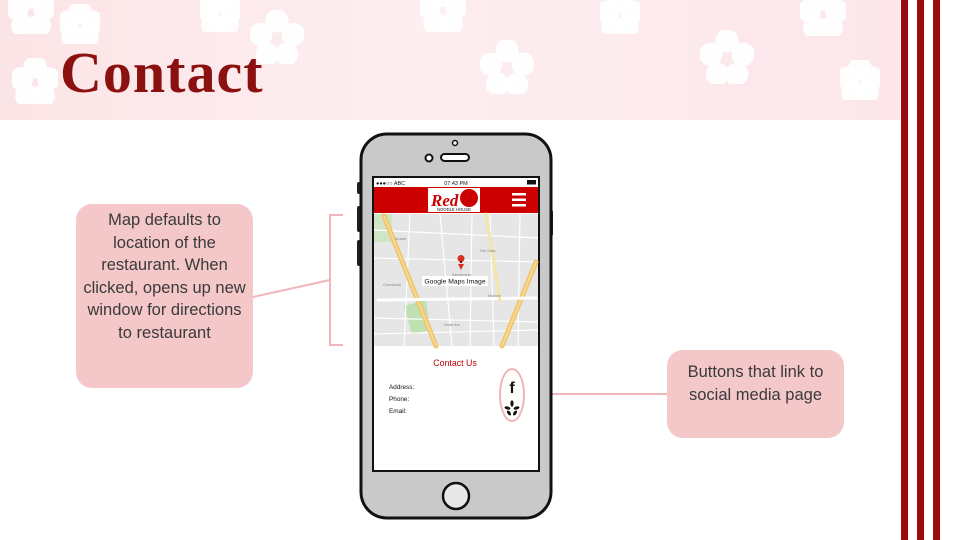 This screenshot has height=540, width=960. Describe the element at coordinates (454, 209) in the screenshot. I see `logo-sub-text: NOODLE HOUSE` at that location.